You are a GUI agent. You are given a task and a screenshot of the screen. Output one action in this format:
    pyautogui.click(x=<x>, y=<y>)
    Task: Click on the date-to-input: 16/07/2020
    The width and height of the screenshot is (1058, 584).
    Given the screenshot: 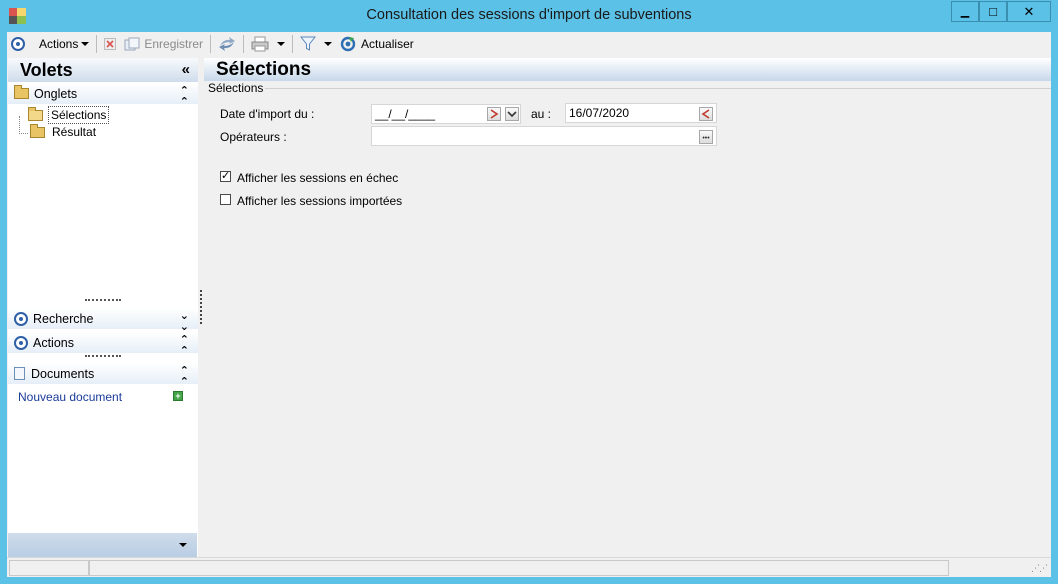 What is the action you would take?
    pyautogui.click(x=641, y=113)
    